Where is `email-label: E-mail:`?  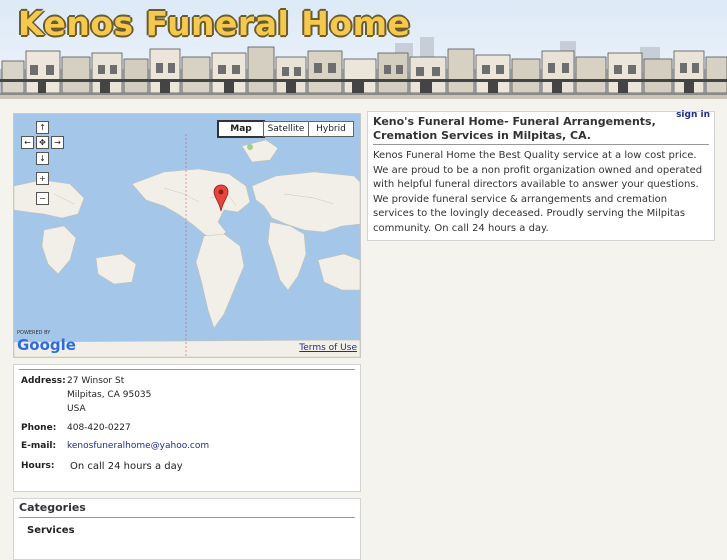 email-label: E-mail: is located at coordinates (39, 446).